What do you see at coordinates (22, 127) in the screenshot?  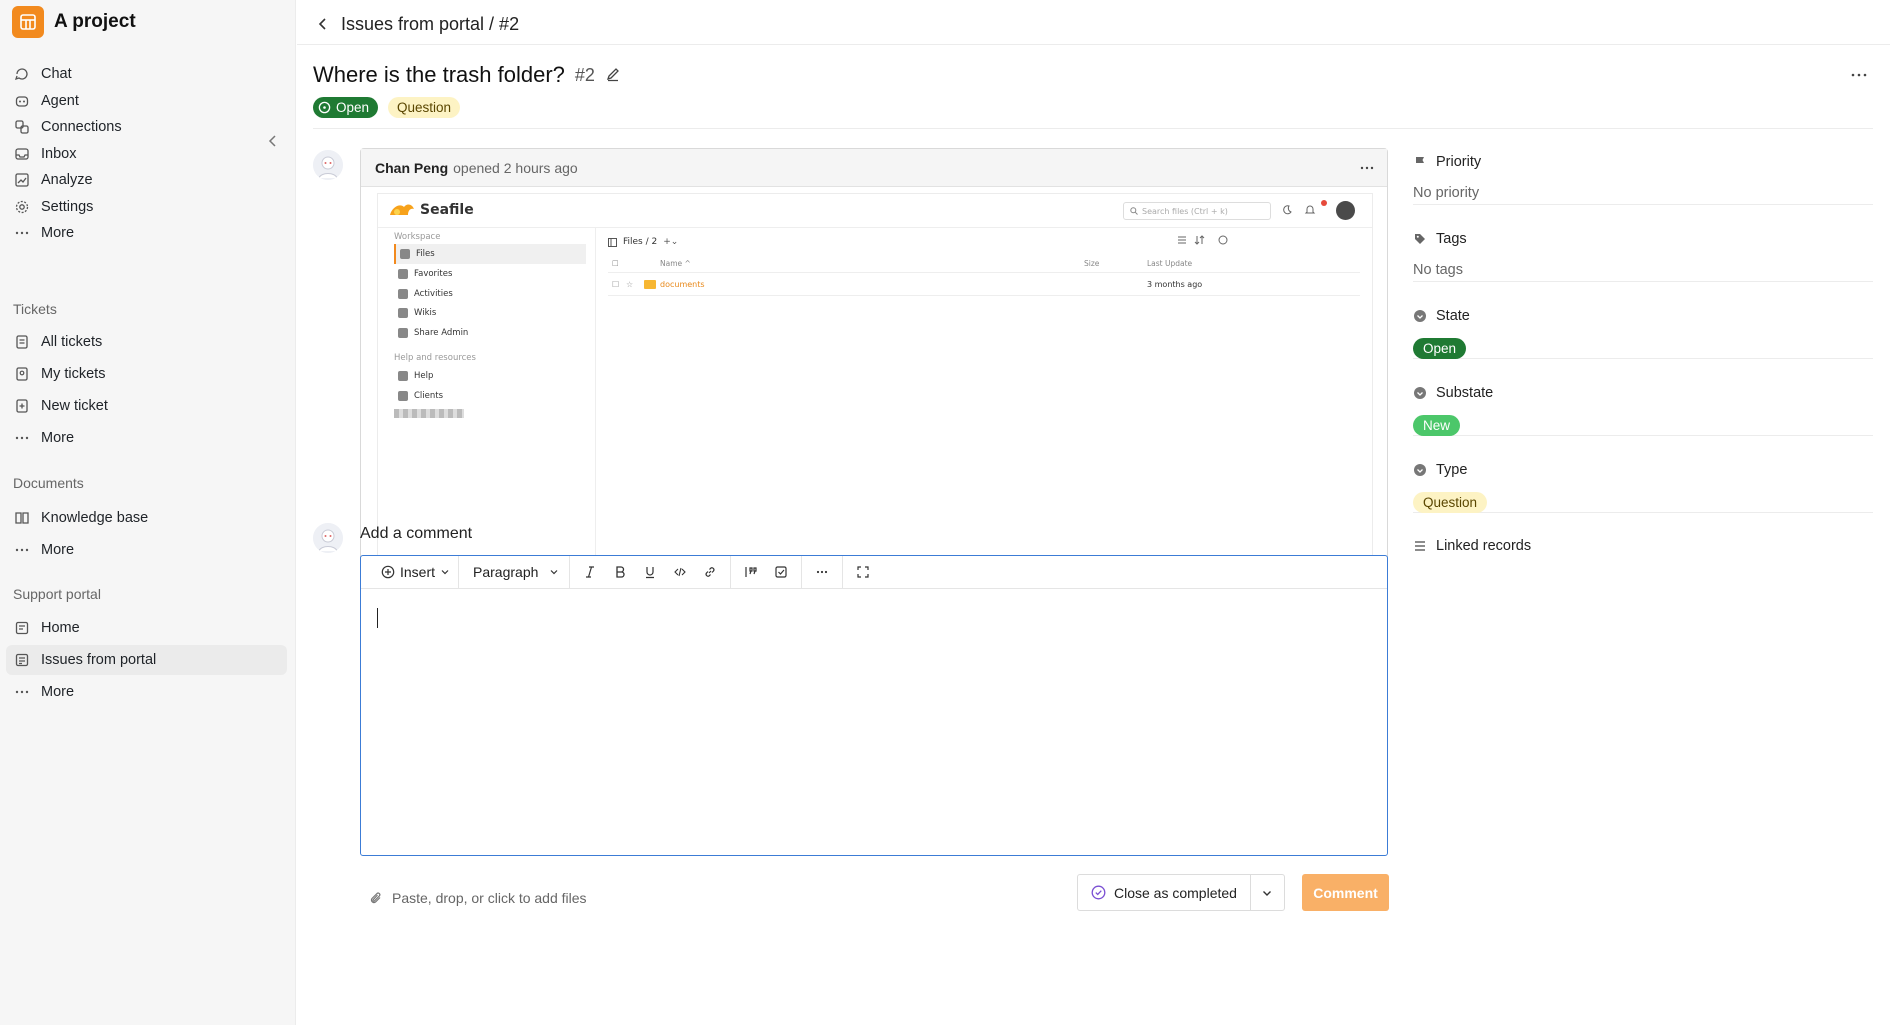 I see `connections-icon` at bounding box center [22, 127].